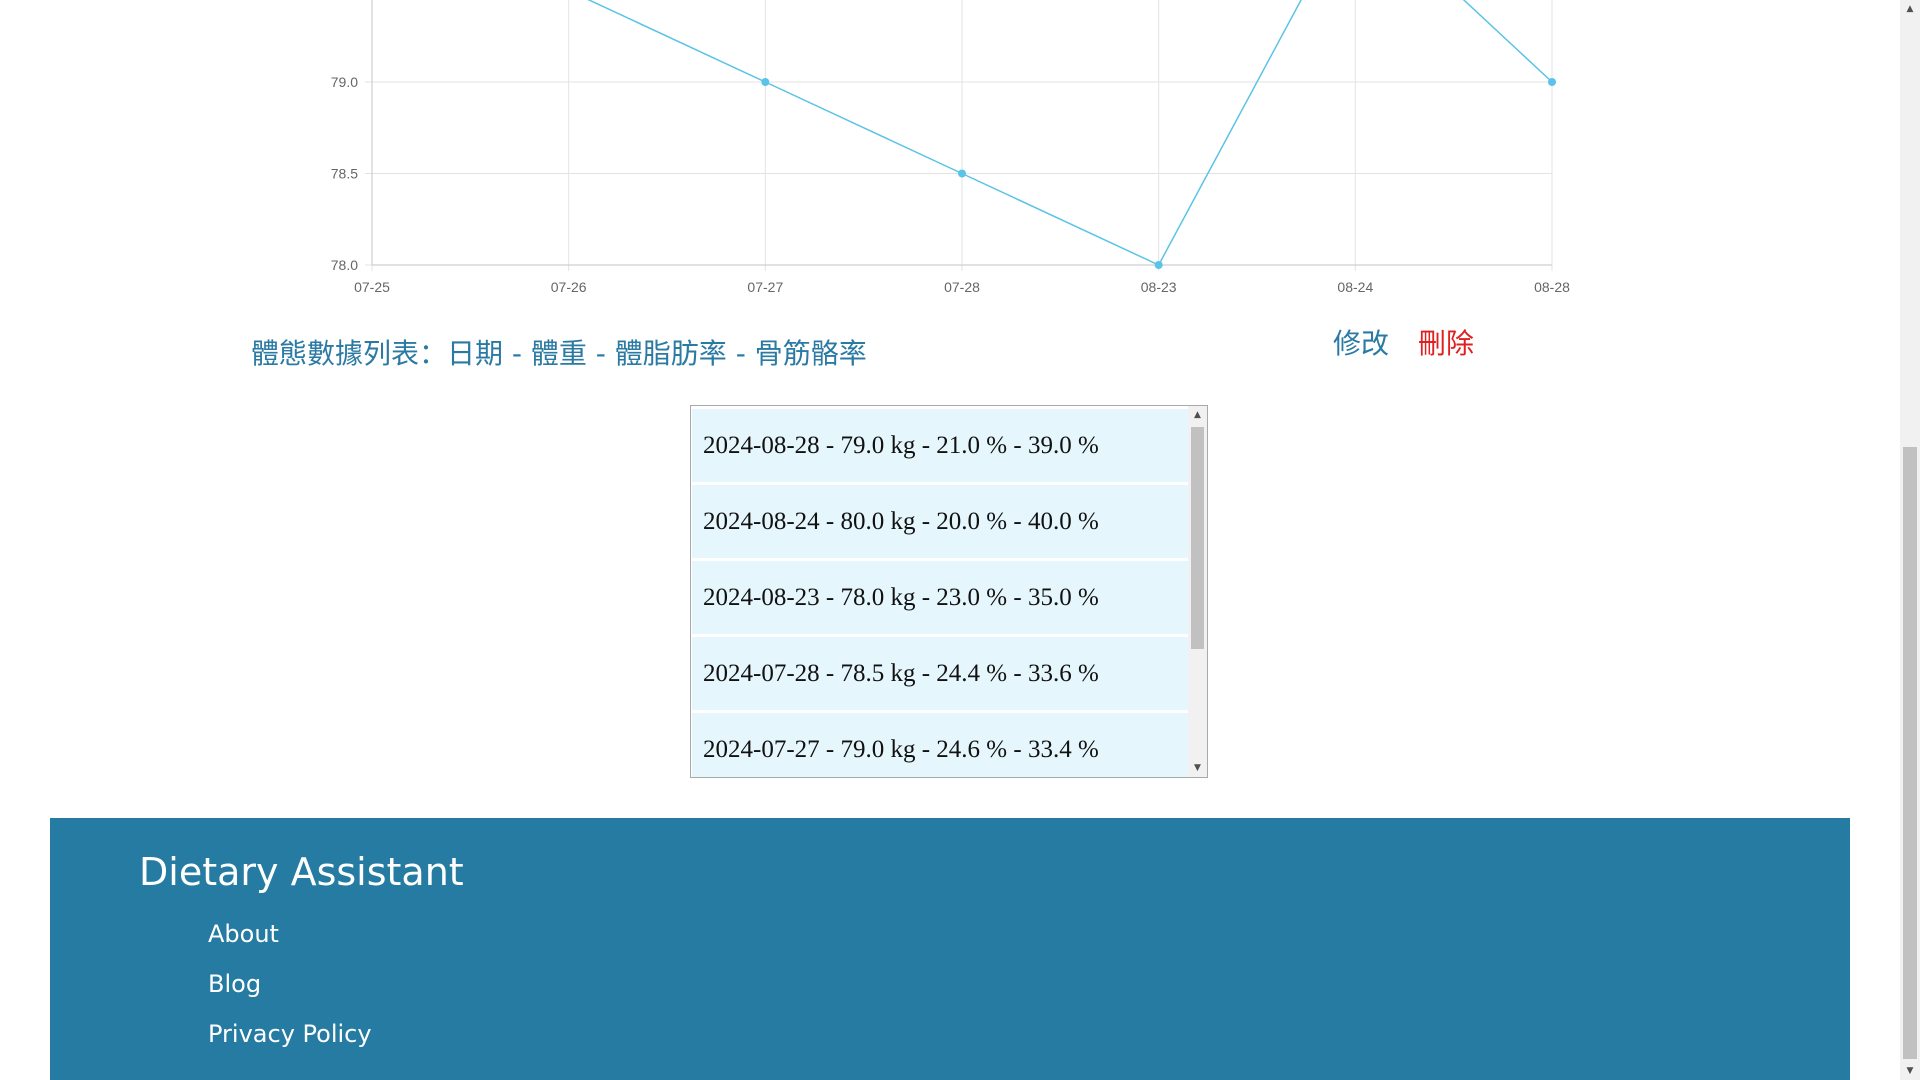 Image resolution: width=1920 pixels, height=1080 pixels. Describe the element at coordinates (962, 287) in the screenshot. I see `x-tick-label: 07-28` at that location.